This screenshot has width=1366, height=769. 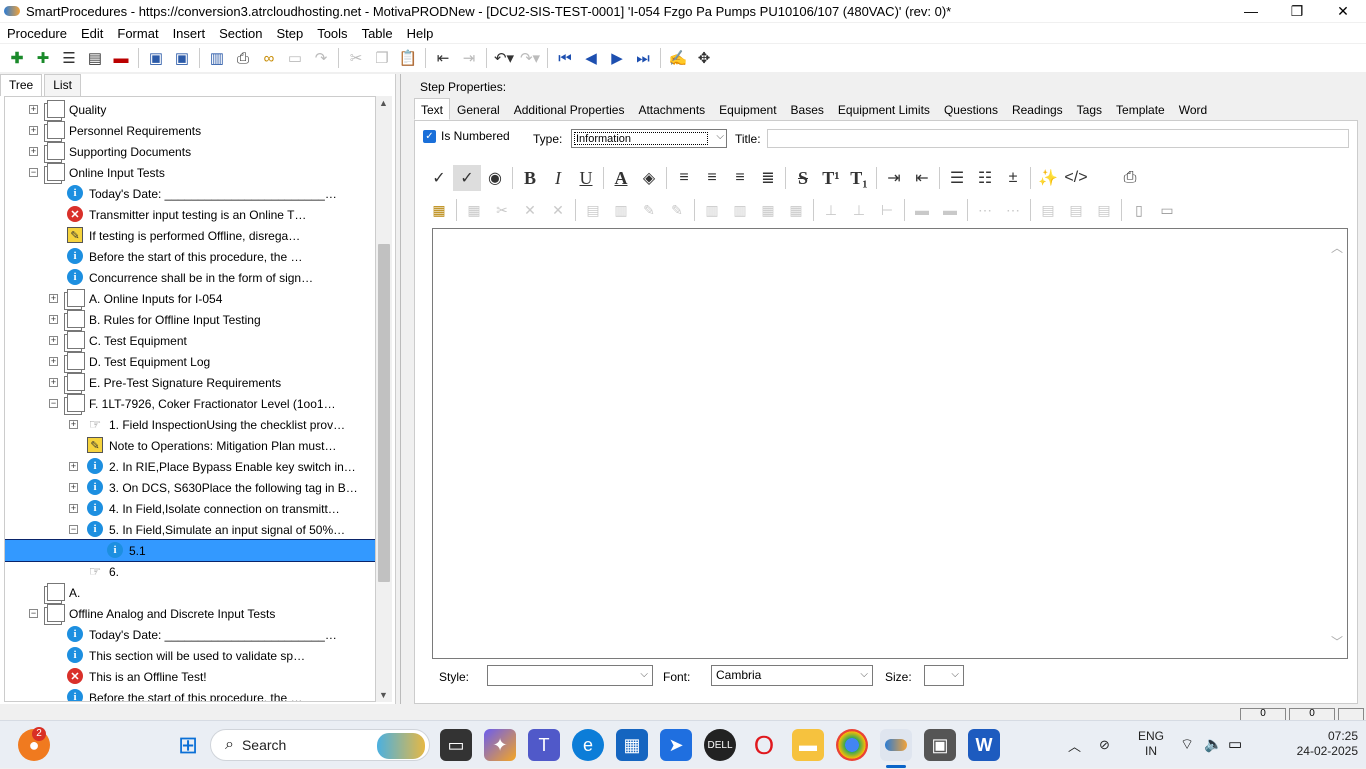 What do you see at coordinates (950, 210) in the screenshot?
I see `table-tool-17-icon: ▬` at bounding box center [950, 210].